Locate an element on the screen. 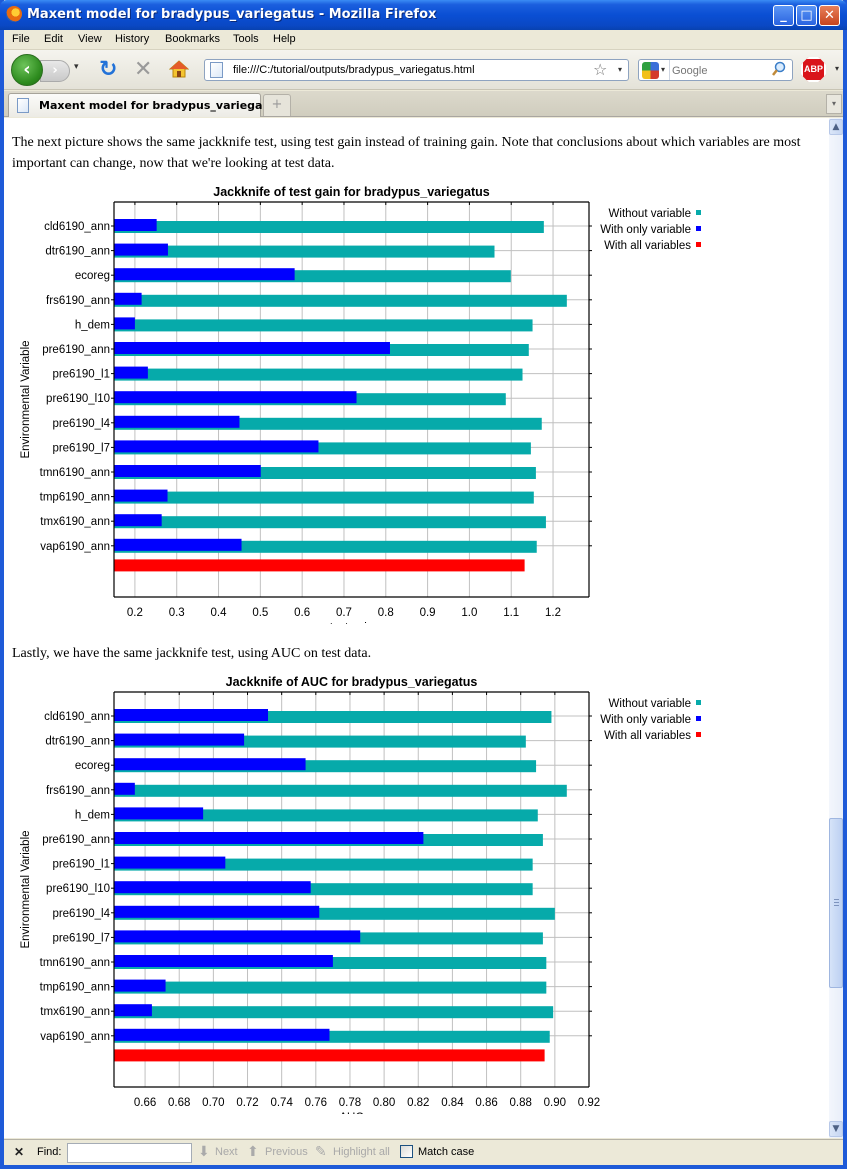 The image size is (847, 1169). reload-button: ↻ is located at coordinates (108, 70).